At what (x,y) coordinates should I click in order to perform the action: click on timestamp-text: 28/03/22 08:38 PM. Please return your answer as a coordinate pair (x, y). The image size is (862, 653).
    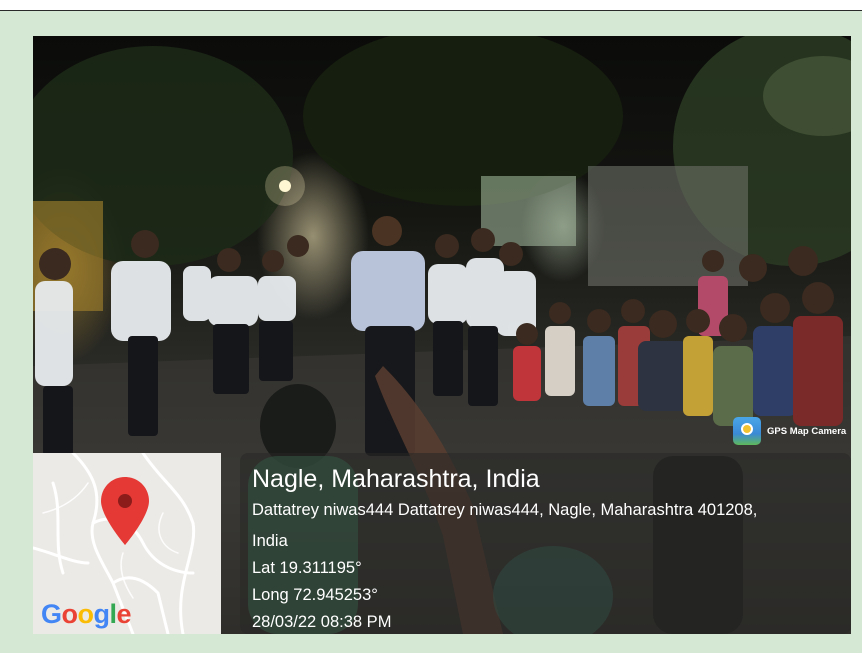
    Looking at the image, I should click on (322, 622).